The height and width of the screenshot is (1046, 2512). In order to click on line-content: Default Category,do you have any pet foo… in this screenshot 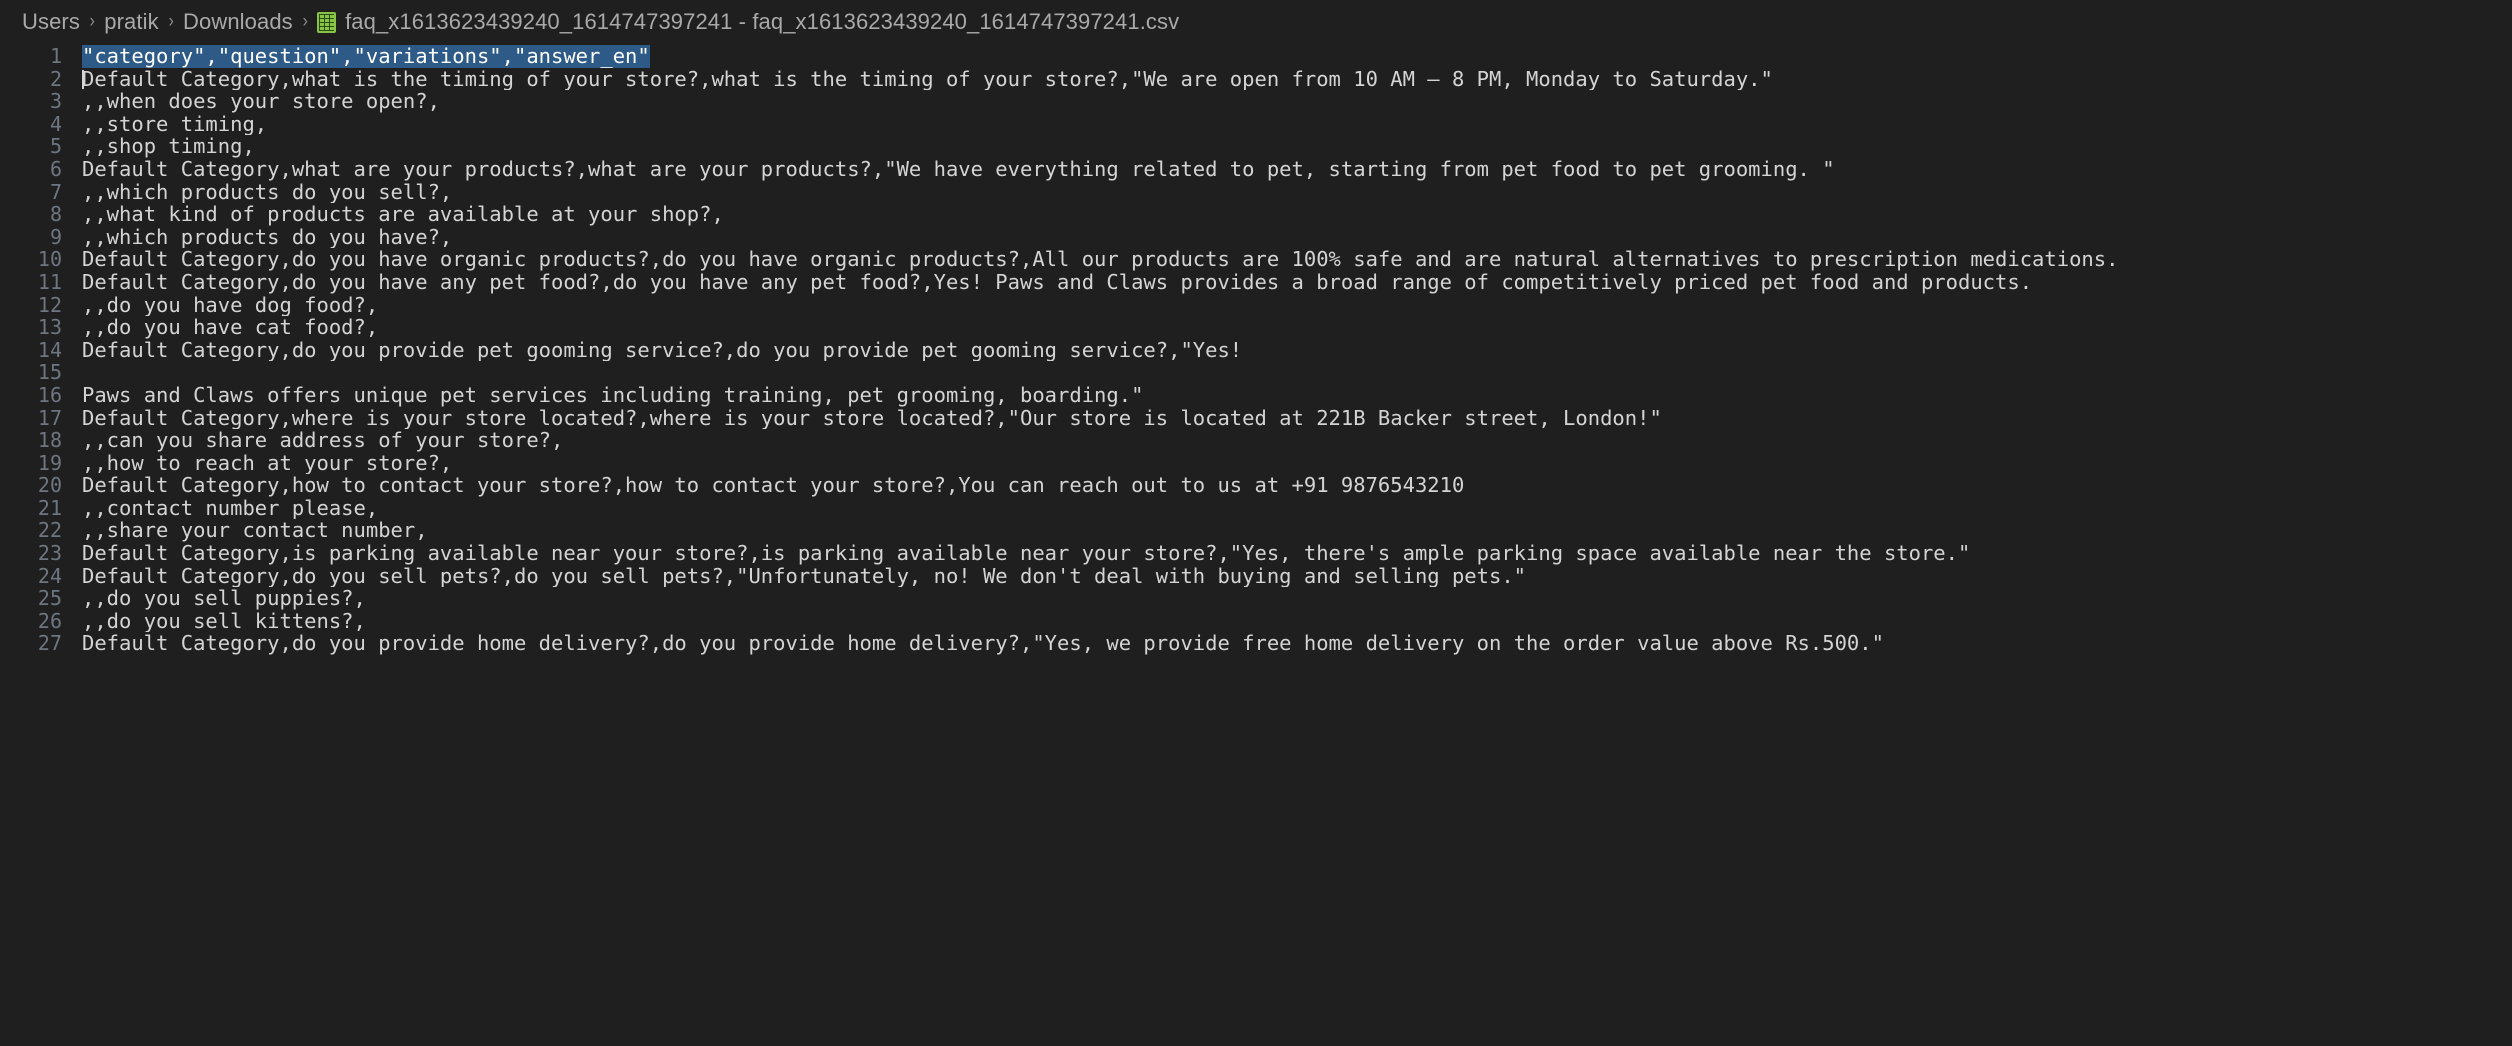, I will do `click(1287, 282)`.